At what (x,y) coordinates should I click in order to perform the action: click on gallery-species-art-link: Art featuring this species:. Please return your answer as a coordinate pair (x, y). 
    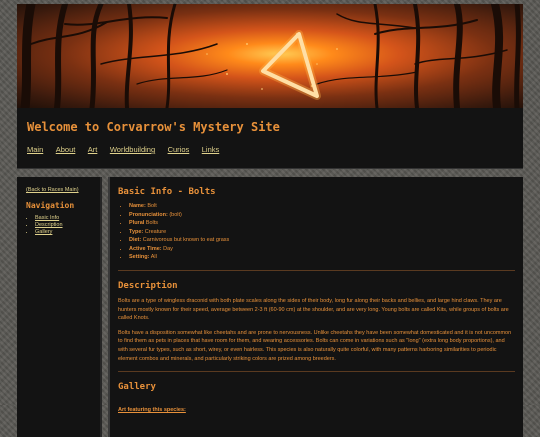
    Looking at the image, I should click on (152, 410).